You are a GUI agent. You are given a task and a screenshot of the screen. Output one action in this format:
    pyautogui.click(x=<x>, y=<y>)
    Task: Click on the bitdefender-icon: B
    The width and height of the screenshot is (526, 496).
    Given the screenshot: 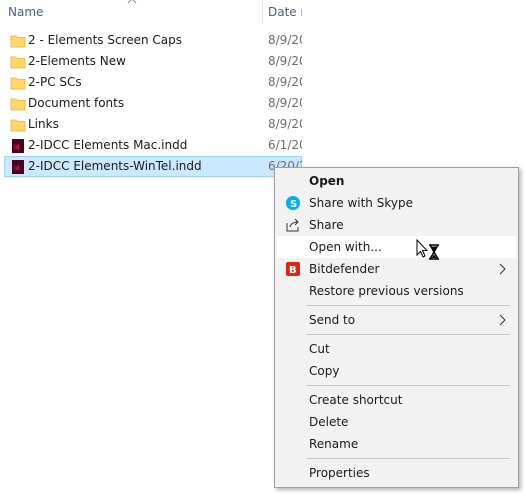 What is the action you would take?
    pyautogui.click(x=293, y=269)
    